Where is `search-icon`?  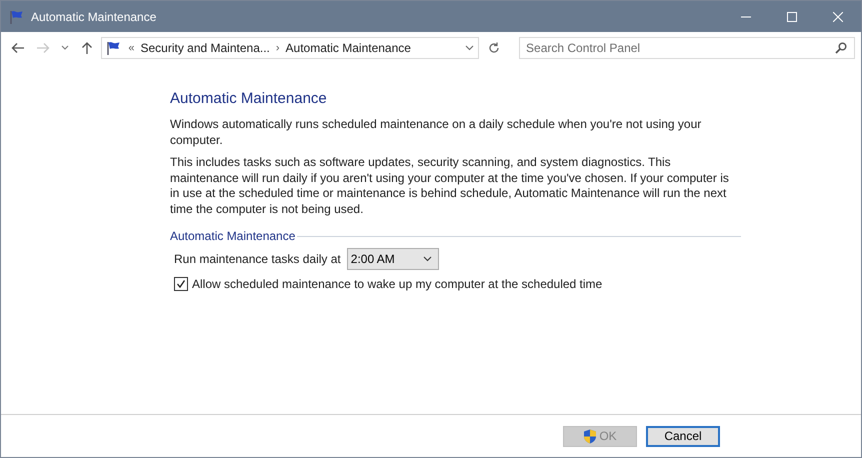
search-icon is located at coordinates (841, 48).